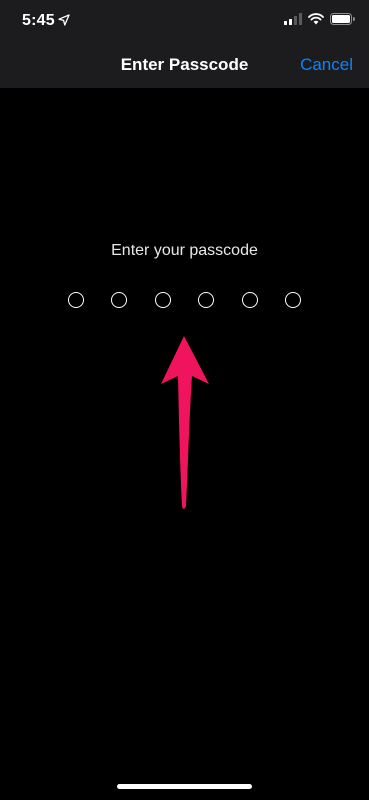 The width and height of the screenshot is (369, 800). I want to click on wifi-icon, so click(316, 21).